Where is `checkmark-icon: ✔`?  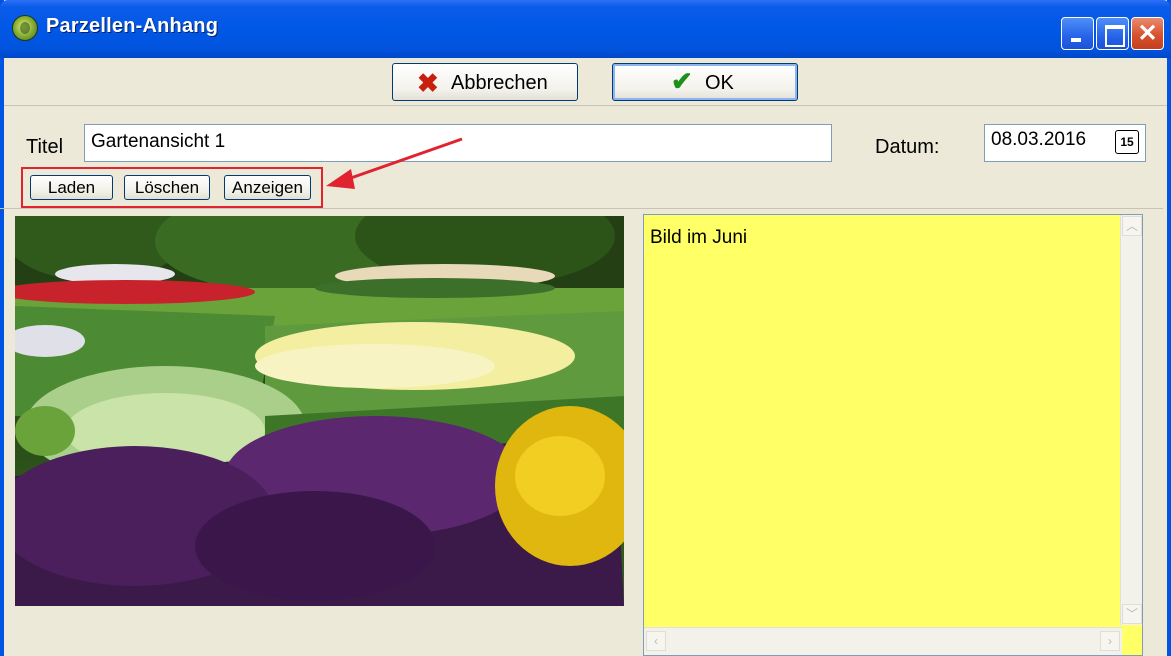 checkmark-icon: ✔ is located at coordinates (682, 81).